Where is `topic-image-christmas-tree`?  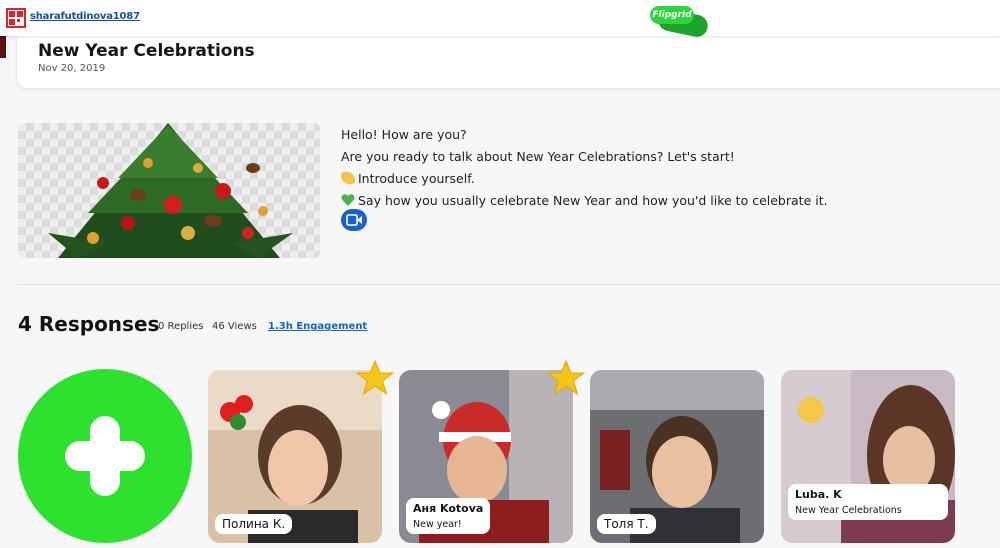 topic-image-christmas-tree is located at coordinates (169, 190).